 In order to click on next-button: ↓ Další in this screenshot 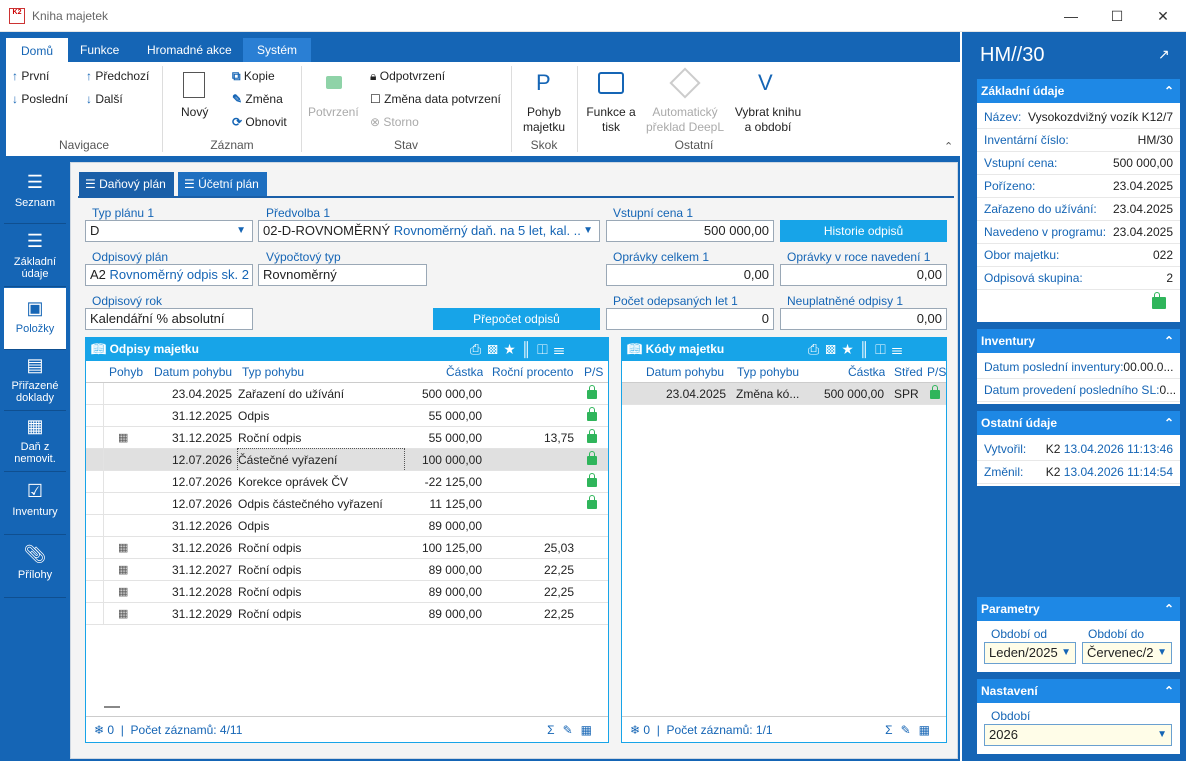, I will do `click(104, 99)`.